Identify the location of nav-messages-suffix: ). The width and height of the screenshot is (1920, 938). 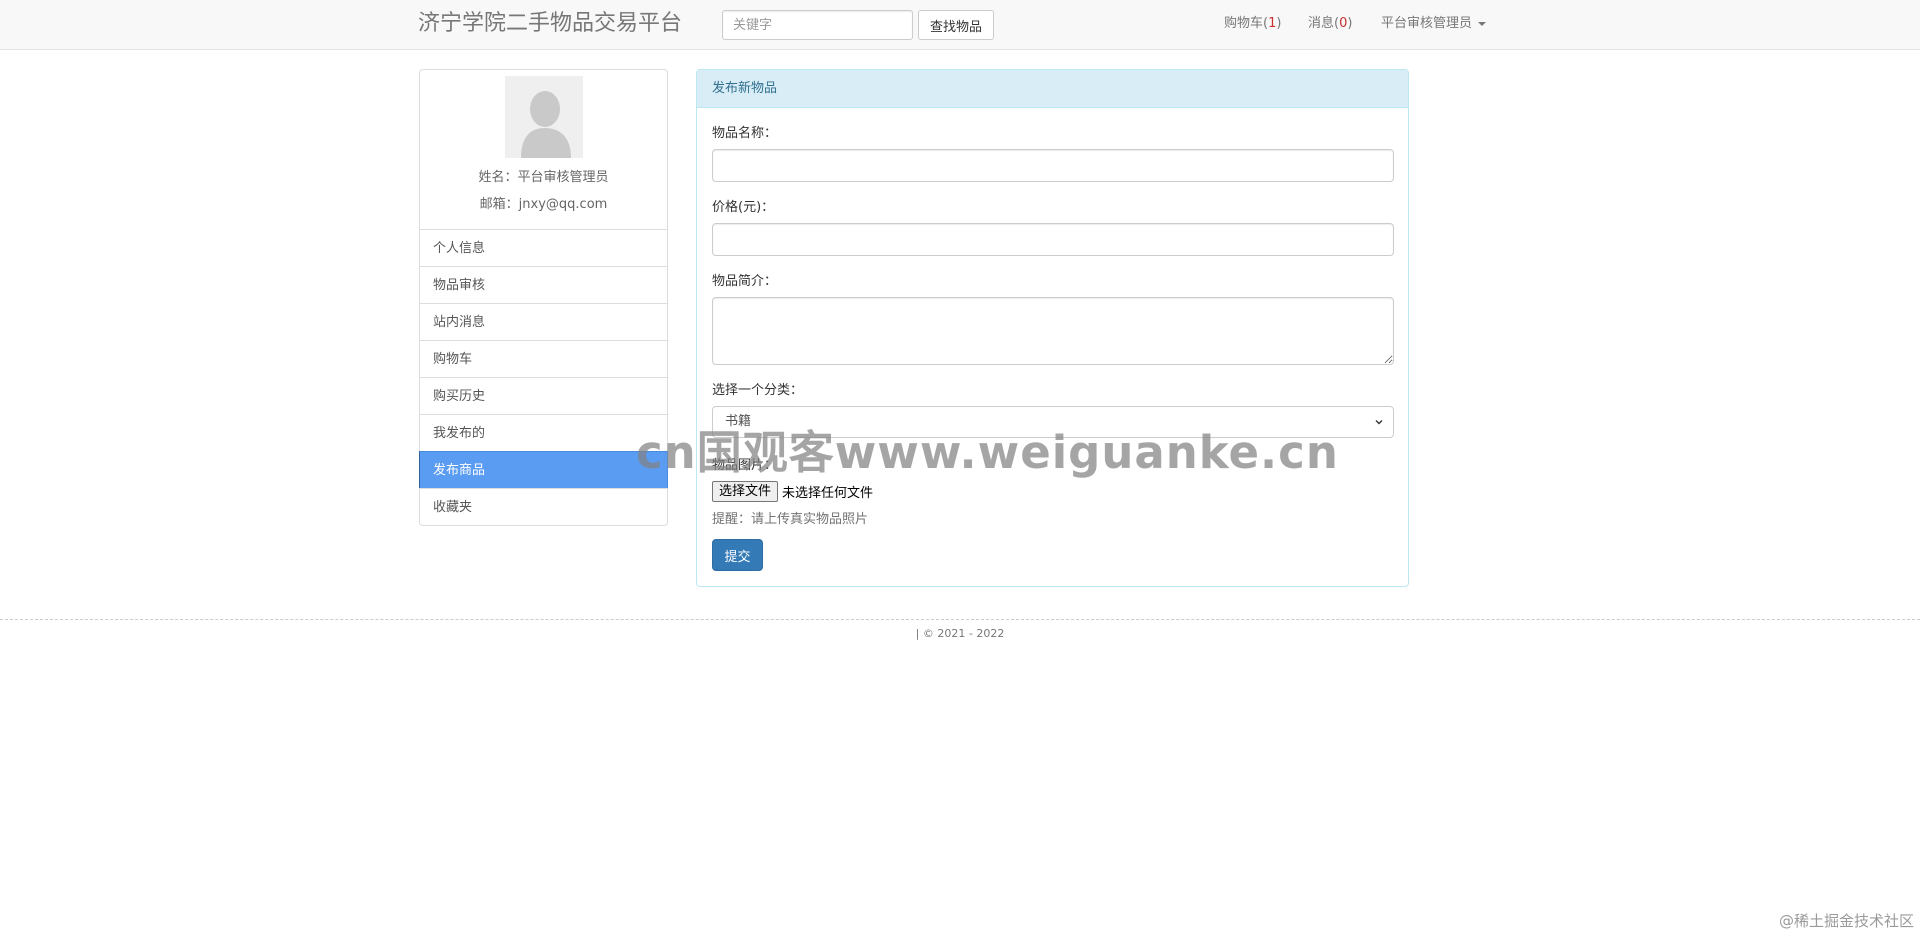
(1350, 23).